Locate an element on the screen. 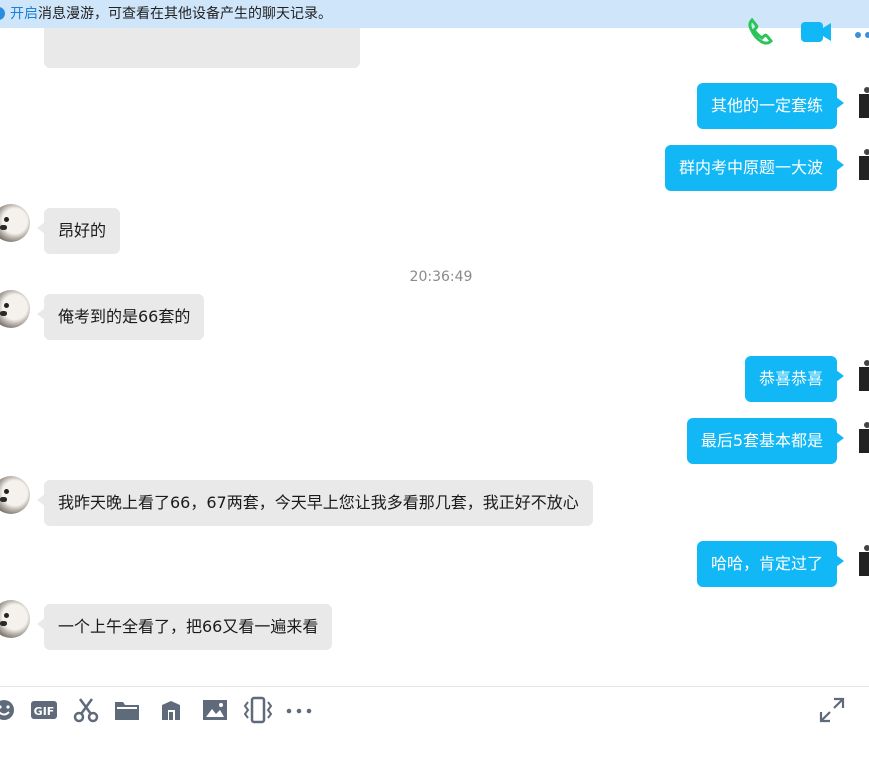 The image size is (869, 768). outgoing-message: 其他的一定套练 is located at coordinates (770, 106).